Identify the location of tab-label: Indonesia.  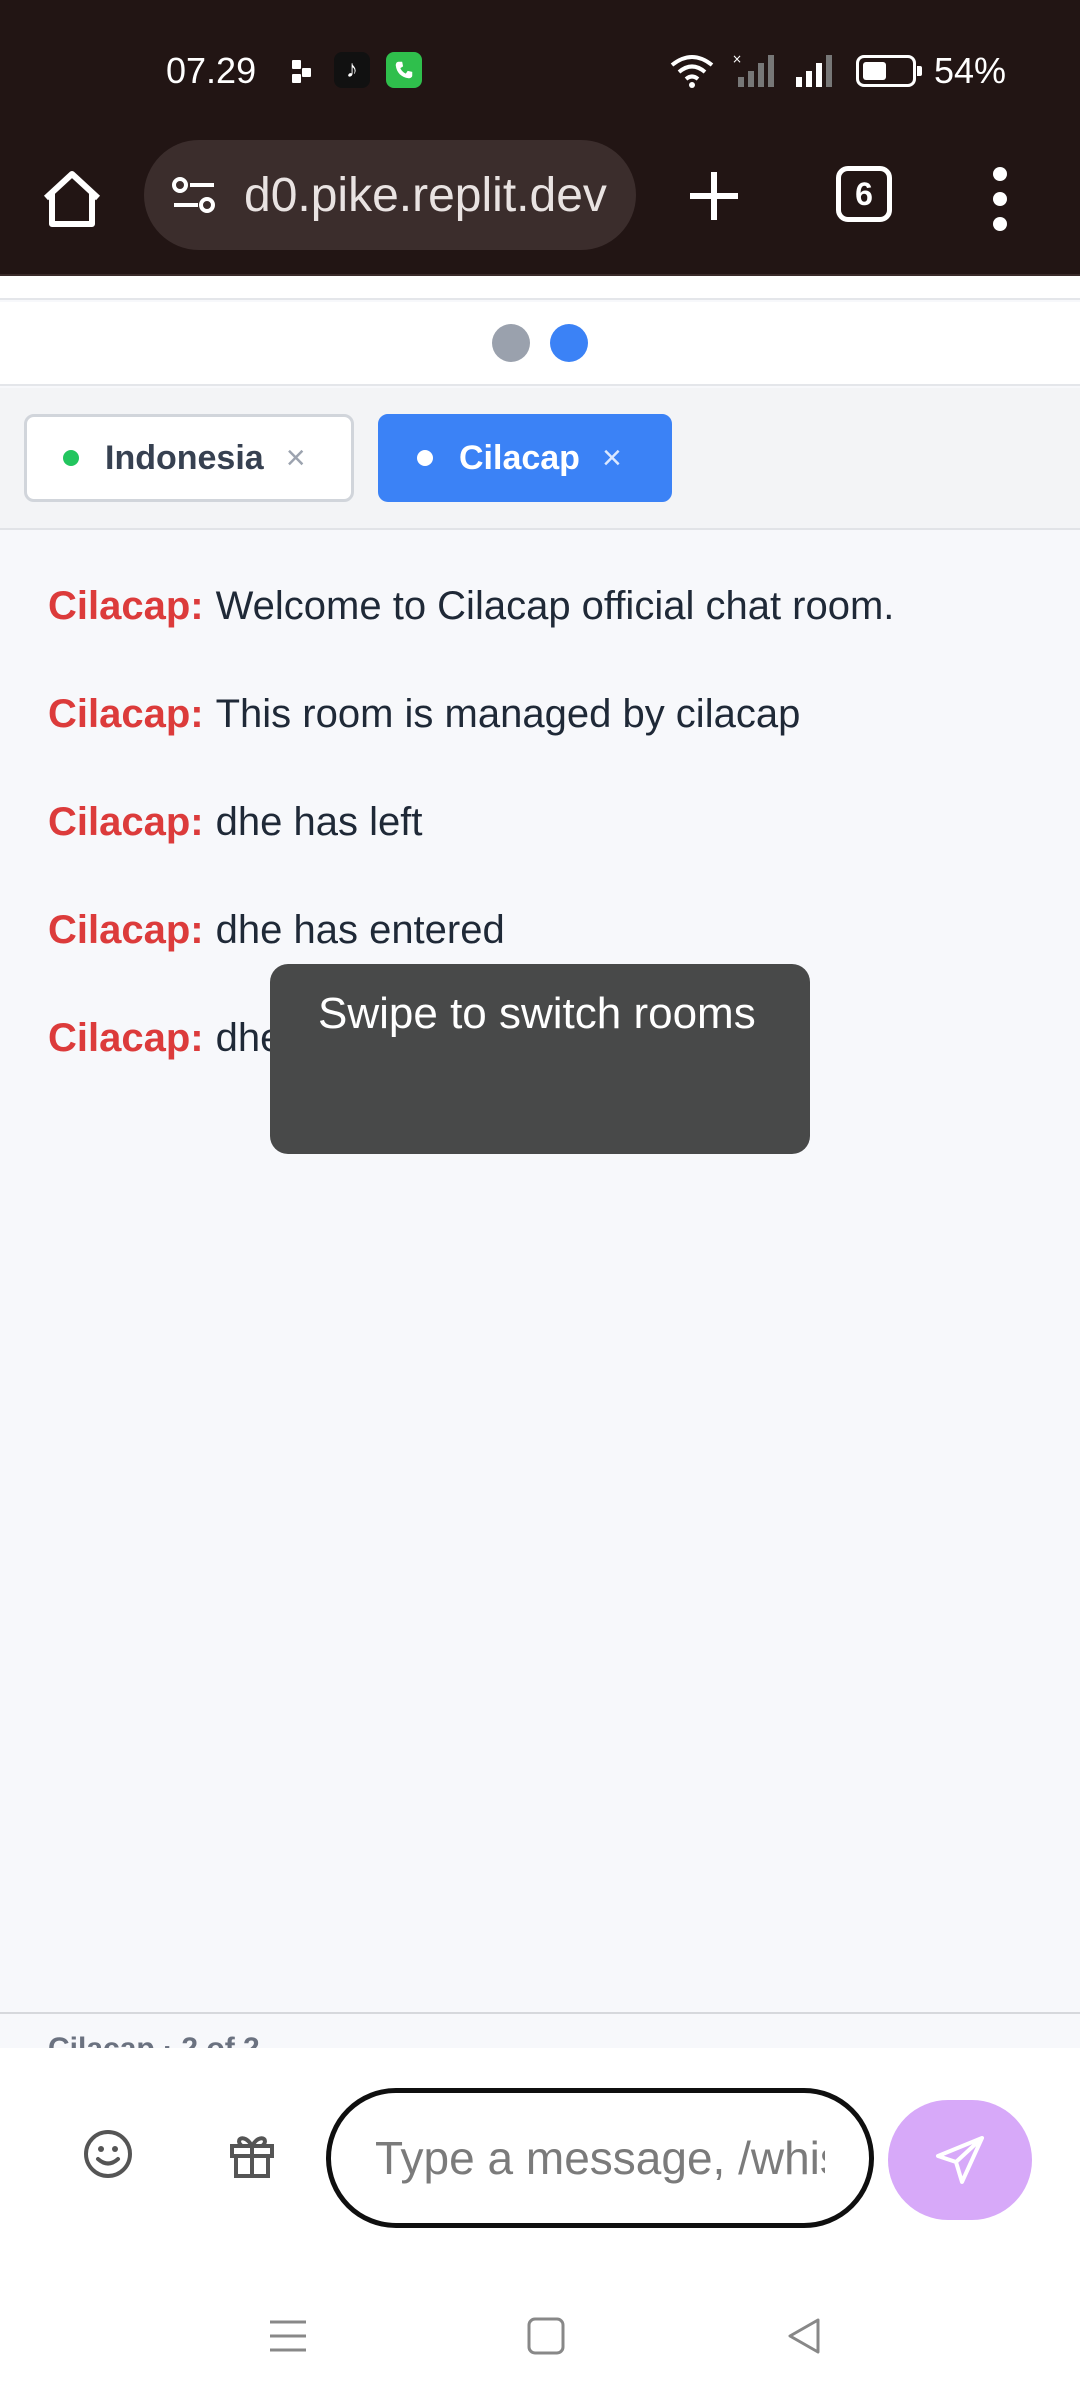
(184, 457).